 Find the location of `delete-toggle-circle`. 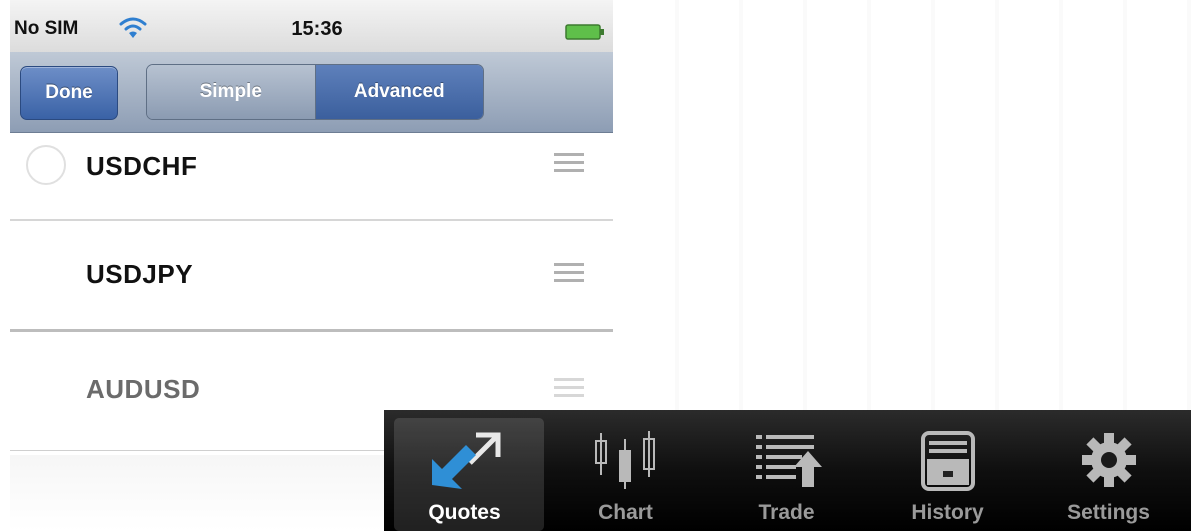

delete-toggle-circle is located at coordinates (46, 165).